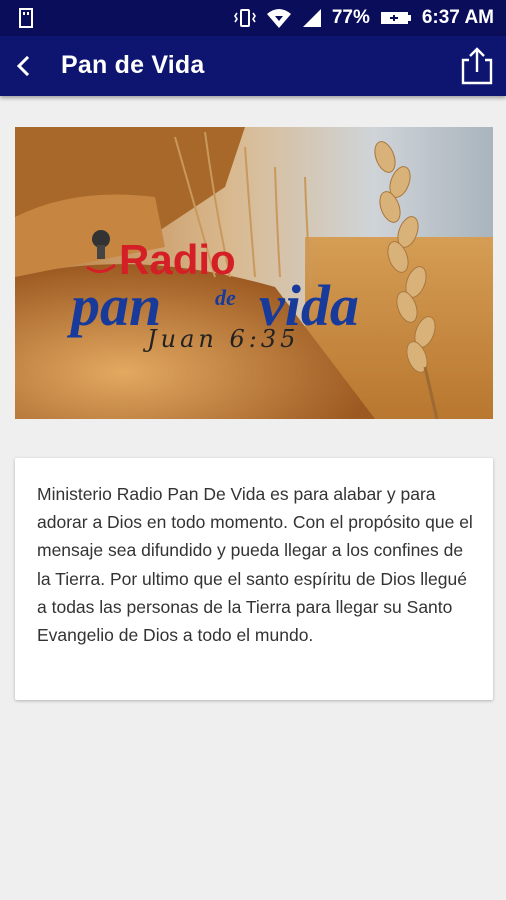 The height and width of the screenshot is (900, 506). Describe the element at coordinates (350, 17) in the screenshot. I see `battery-percent: 77%` at that location.